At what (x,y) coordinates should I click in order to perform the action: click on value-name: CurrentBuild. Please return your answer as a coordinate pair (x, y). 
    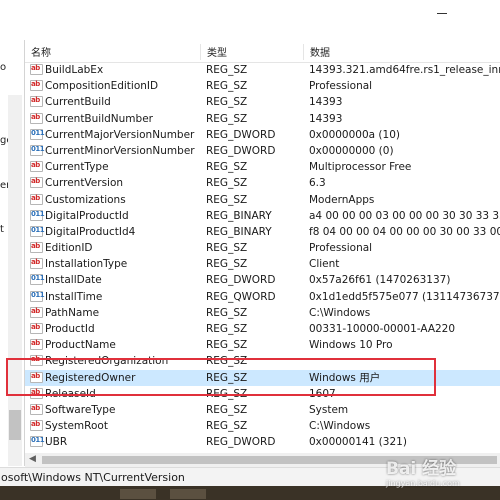
    Looking at the image, I should click on (78, 102).